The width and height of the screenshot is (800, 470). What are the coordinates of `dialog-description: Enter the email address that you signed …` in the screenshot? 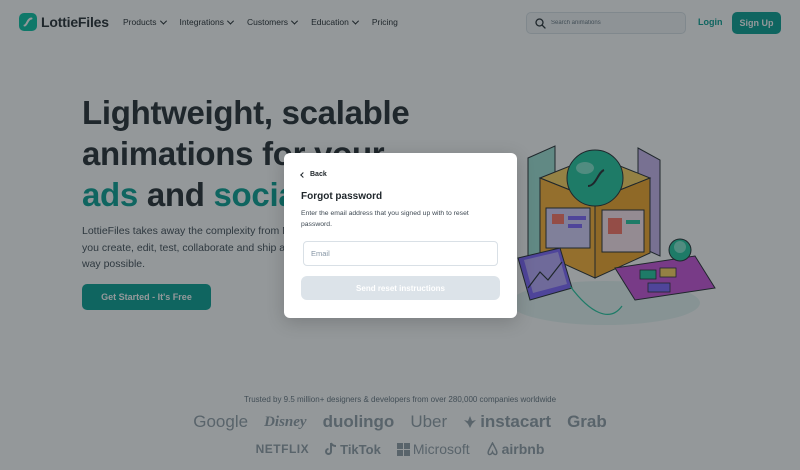 It's located at (385, 219).